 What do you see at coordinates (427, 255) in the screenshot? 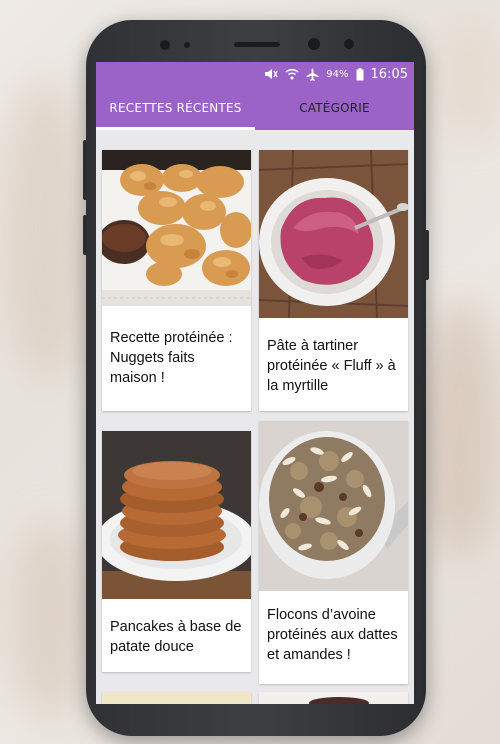
I see `power-button` at bounding box center [427, 255].